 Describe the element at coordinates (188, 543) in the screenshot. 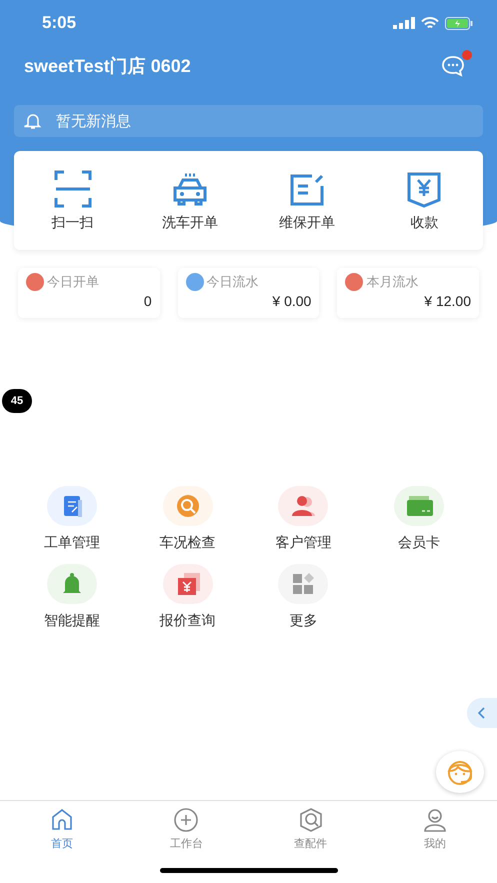

I see `feature-label: 车况检查` at that location.